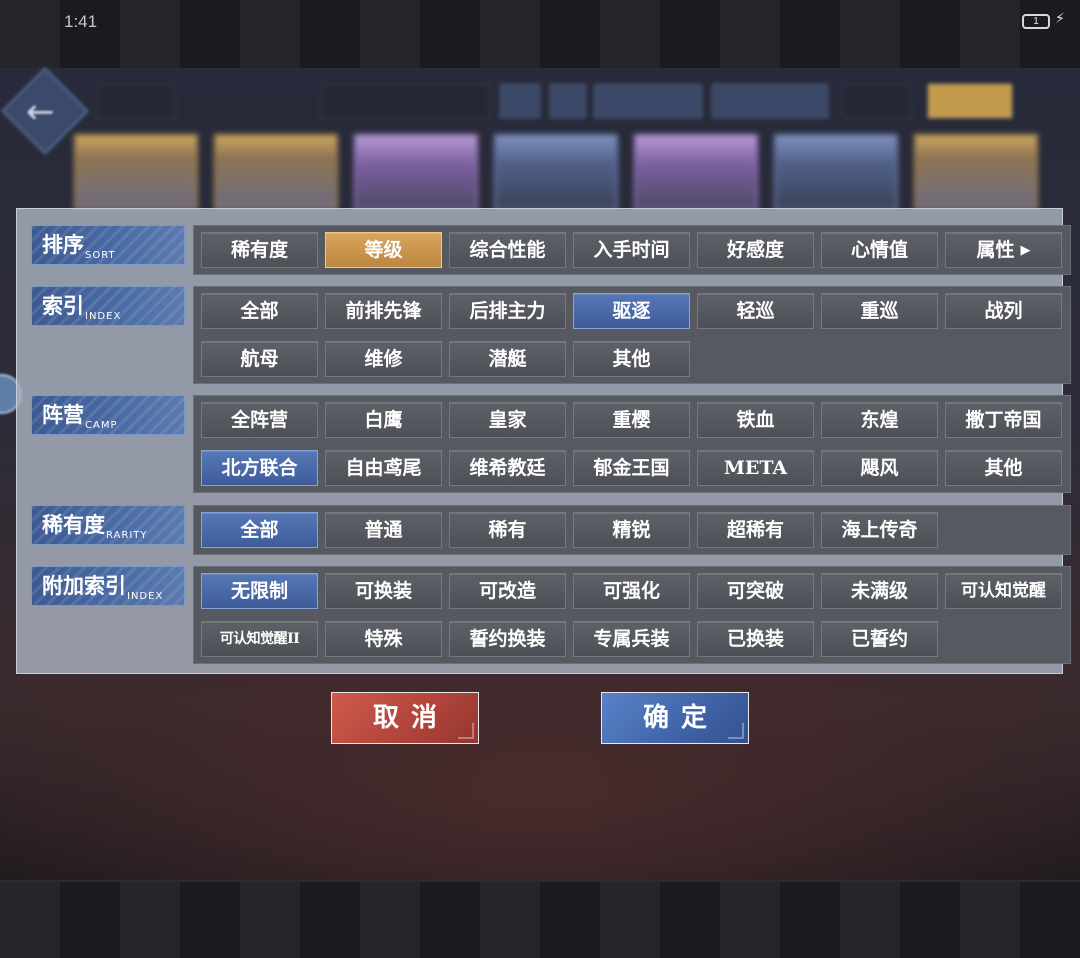 Image resolution: width=1080 pixels, height=958 pixels. I want to click on index-option-selected: 驱逐, so click(631, 311).